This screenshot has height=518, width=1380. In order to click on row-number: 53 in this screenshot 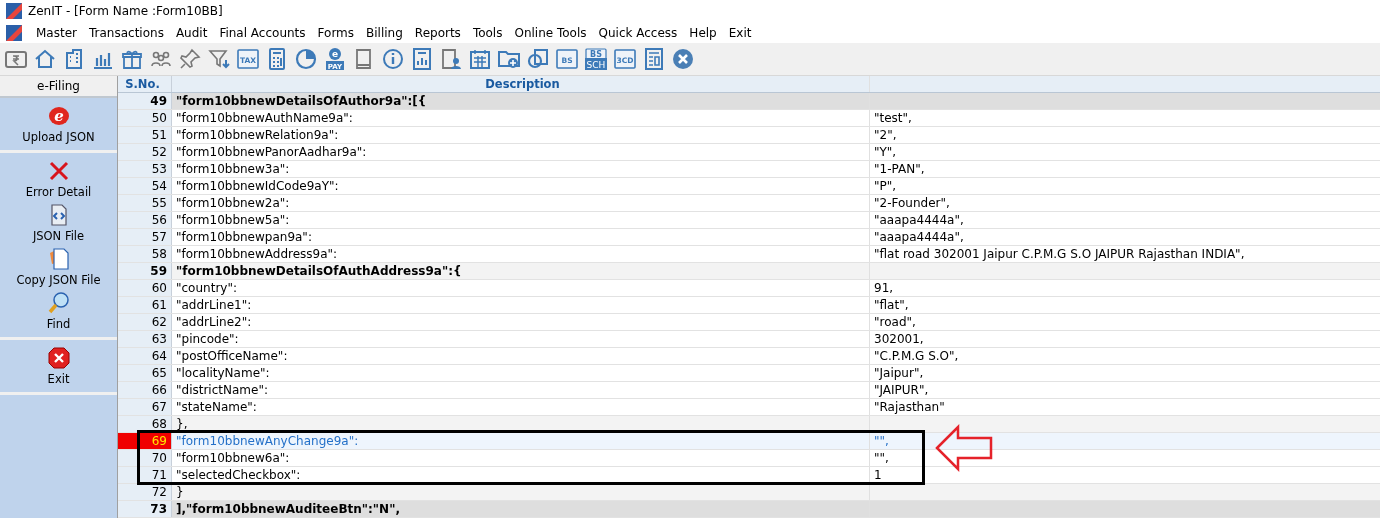, I will do `click(145, 169)`.